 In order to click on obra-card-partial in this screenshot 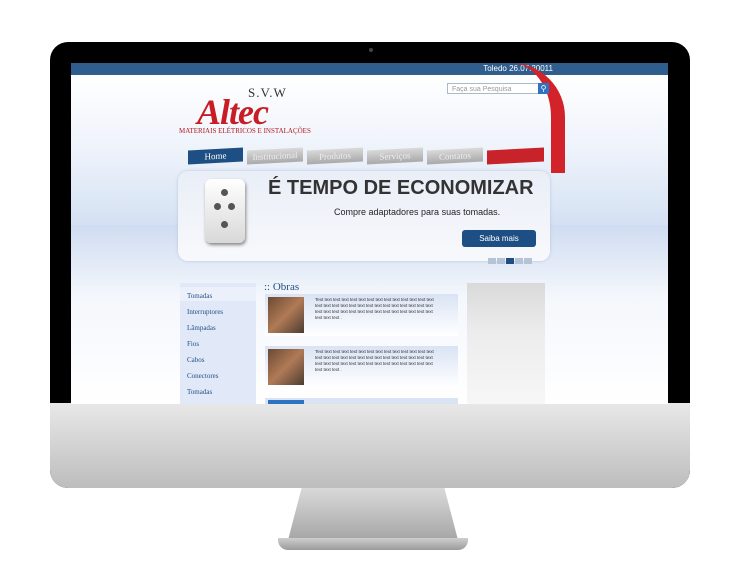, I will do `click(361, 401)`.